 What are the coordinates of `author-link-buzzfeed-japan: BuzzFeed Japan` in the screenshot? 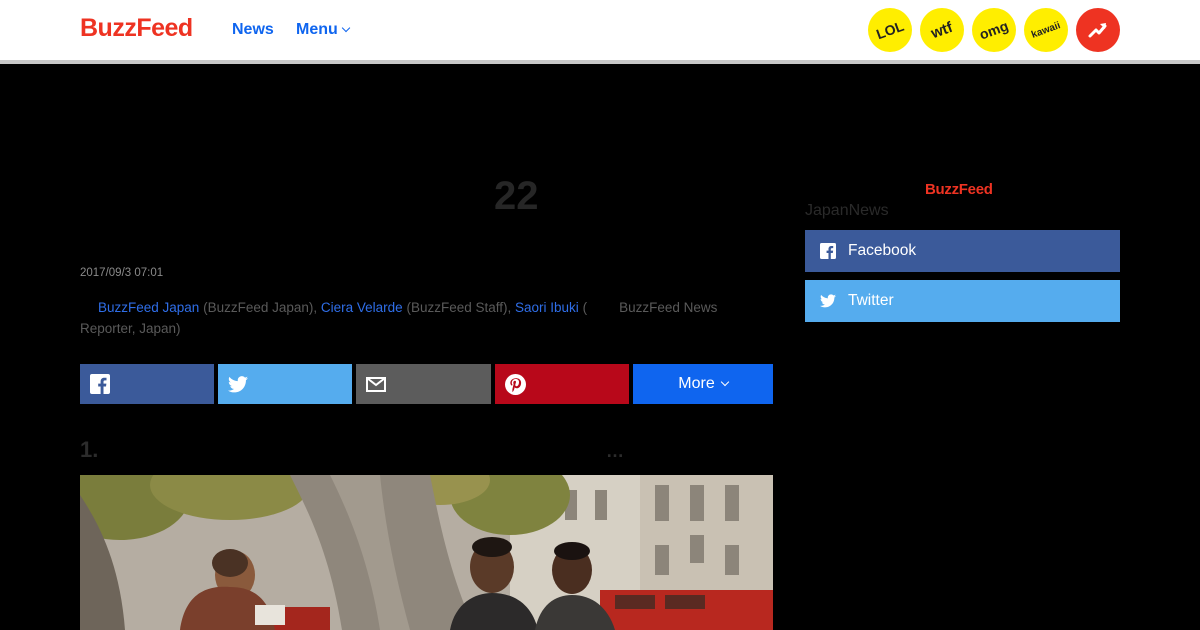 It's located at (148, 307).